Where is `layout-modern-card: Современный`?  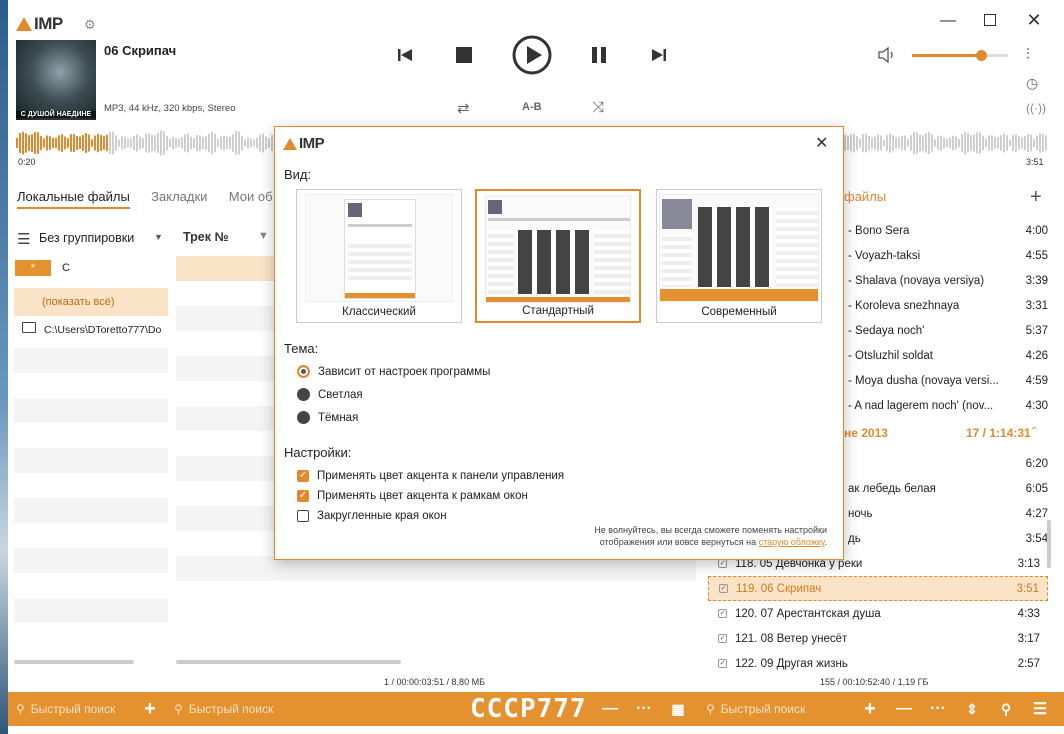
layout-modern-card: Современный is located at coordinates (739, 256).